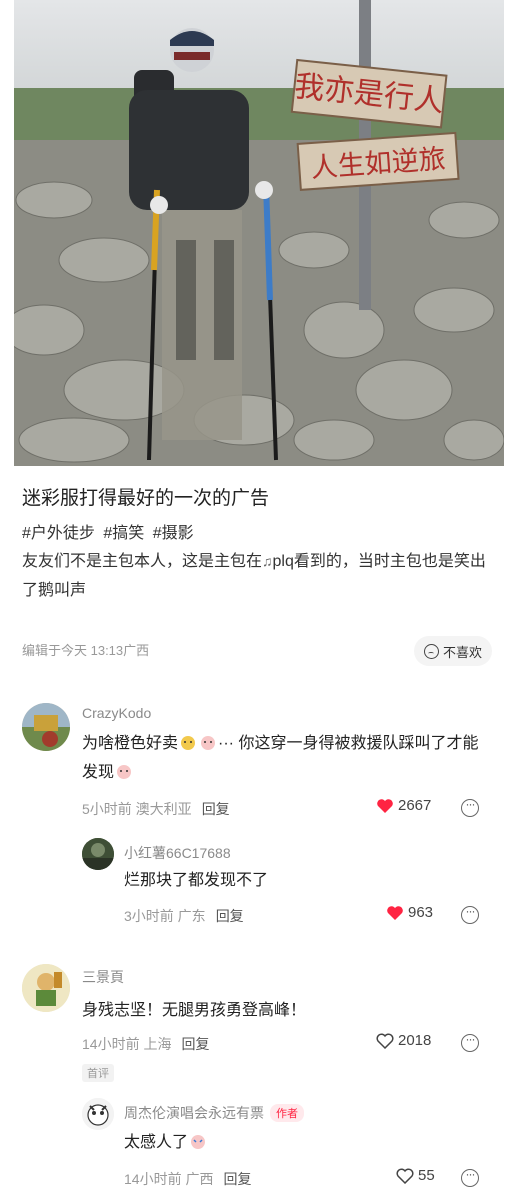 The height and width of the screenshot is (1200, 508). Describe the element at coordinates (415, 1040) in the screenshot. I see `like-count: 2018` at that location.